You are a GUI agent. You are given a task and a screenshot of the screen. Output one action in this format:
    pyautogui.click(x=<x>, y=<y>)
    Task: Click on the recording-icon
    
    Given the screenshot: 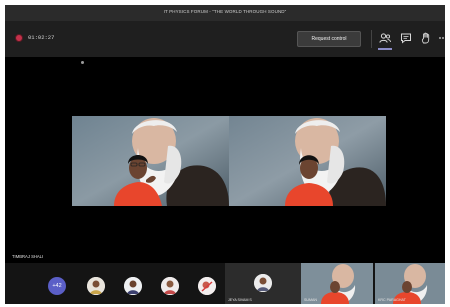 What is the action you would take?
    pyautogui.click(x=19, y=38)
    